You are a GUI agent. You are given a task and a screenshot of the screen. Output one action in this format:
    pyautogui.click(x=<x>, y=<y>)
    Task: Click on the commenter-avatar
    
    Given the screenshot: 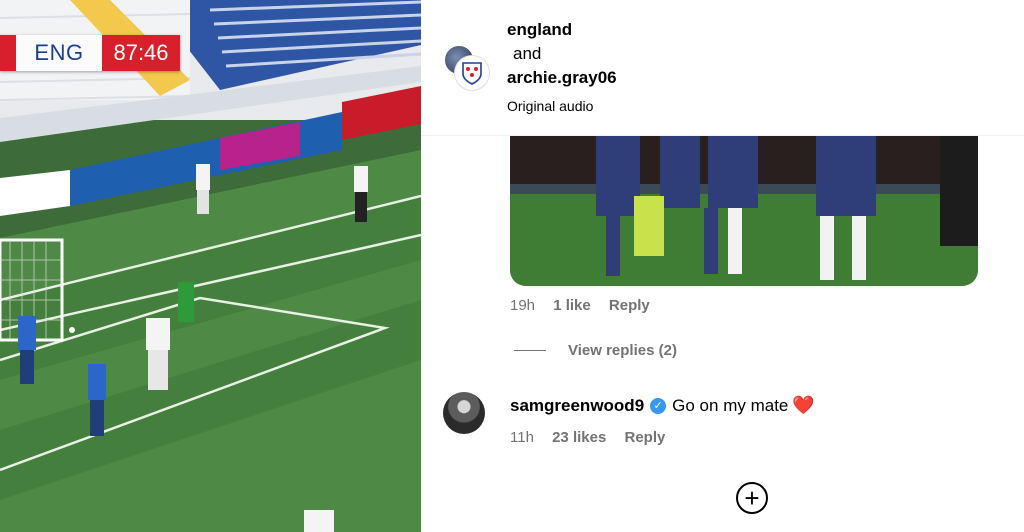 What is the action you would take?
    pyautogui.click(x=464, y=413)
    